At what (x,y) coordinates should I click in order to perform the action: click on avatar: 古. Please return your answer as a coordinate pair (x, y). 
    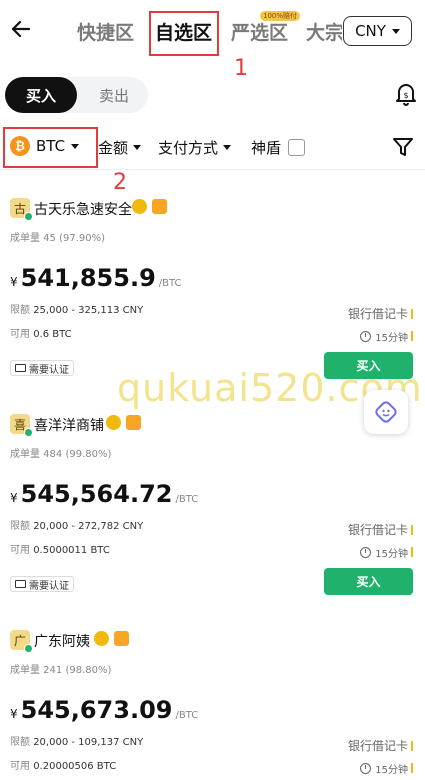
    Looking at the image, I should click on (21, 209).